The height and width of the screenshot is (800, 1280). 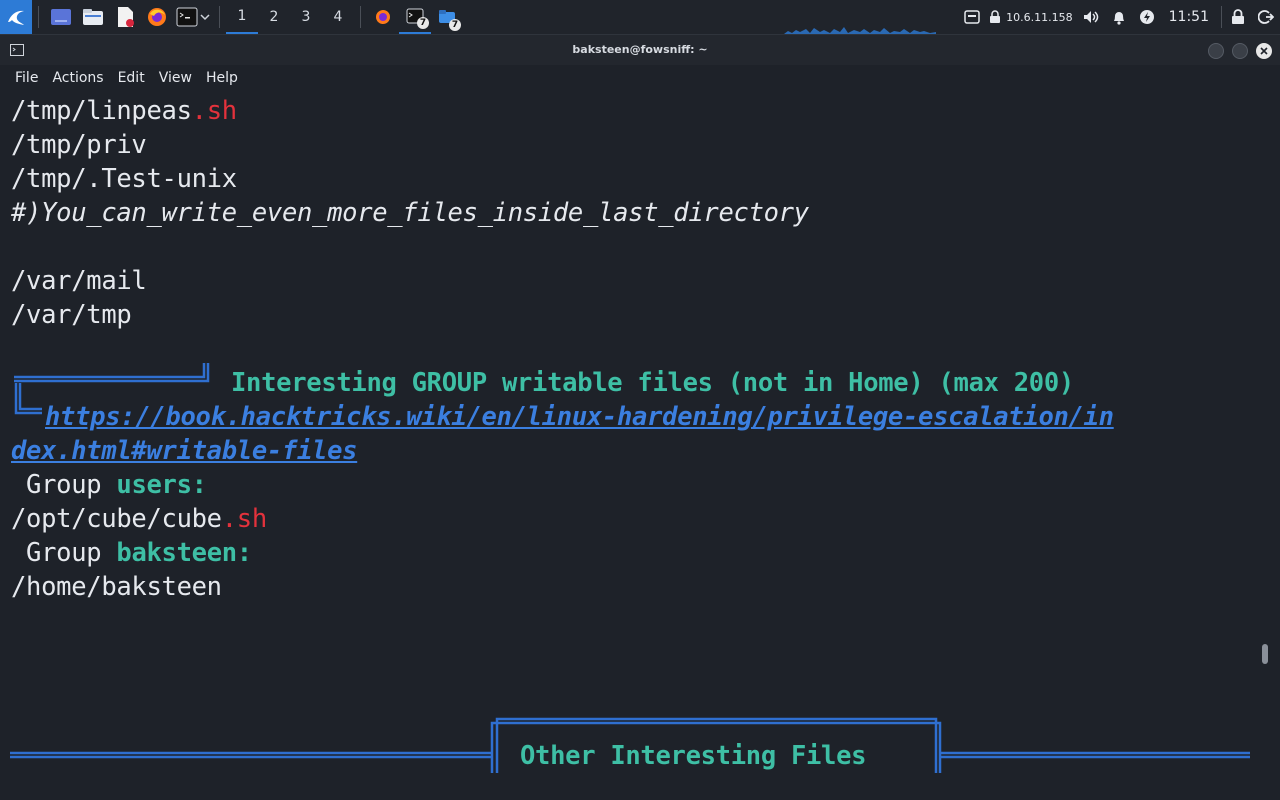 What do you see at coordinates (116, 587) in the screenshot?
I see `terminal-line: /home/baksteen` at bounding box center [116, 587].